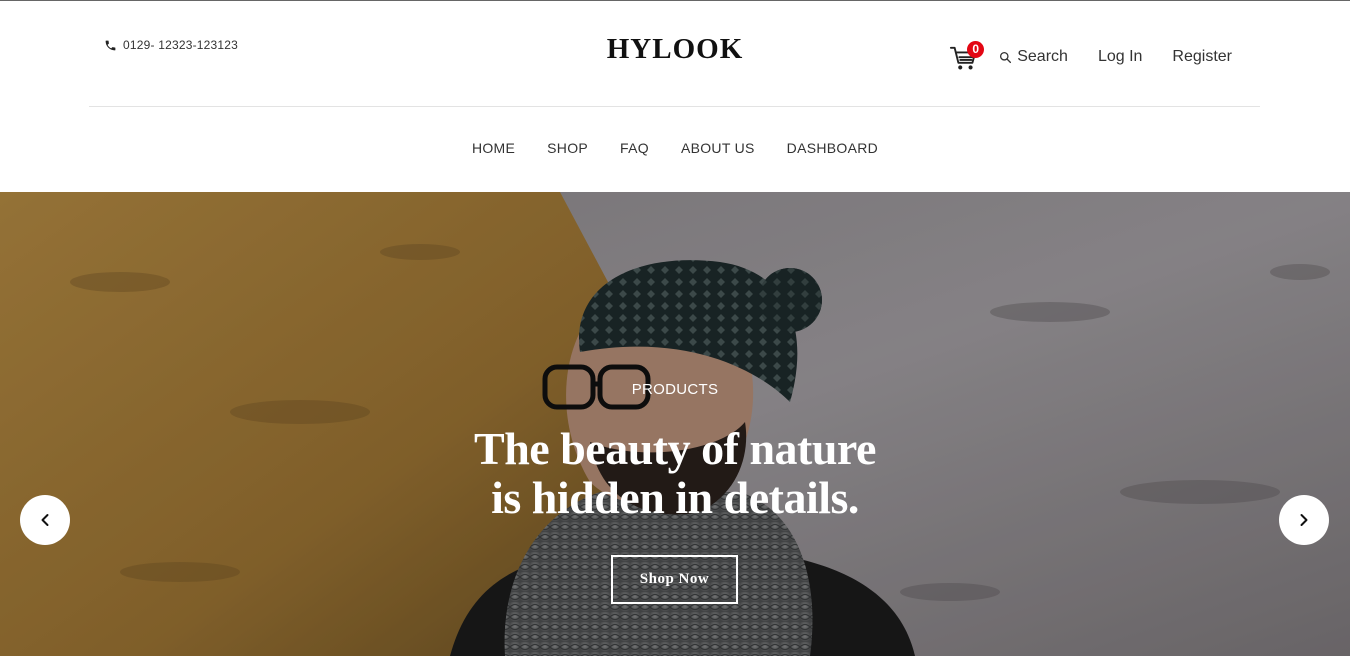 This screenshot has height=656, width=1350. I want to click on menu-item-dashboard: DASHBOARD, so click(832, 148).